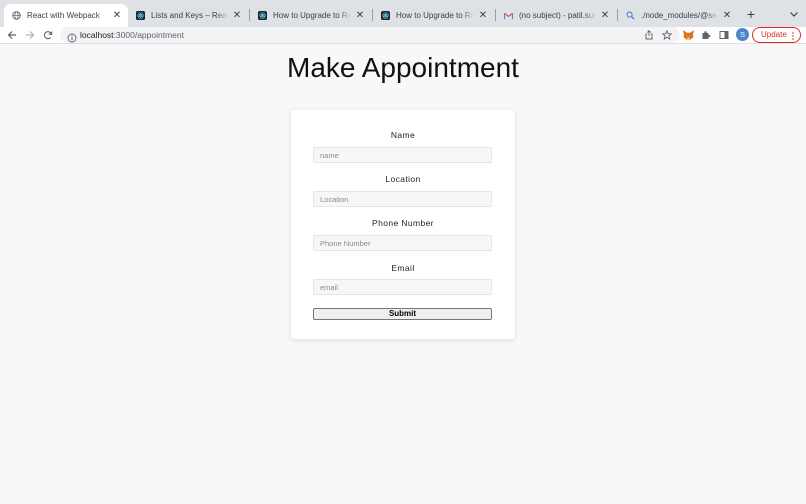  What do you see at coordinates (403, 67) in the screenshot?
I see `page-title: Make Appointment` at bounding box center [403, 67].